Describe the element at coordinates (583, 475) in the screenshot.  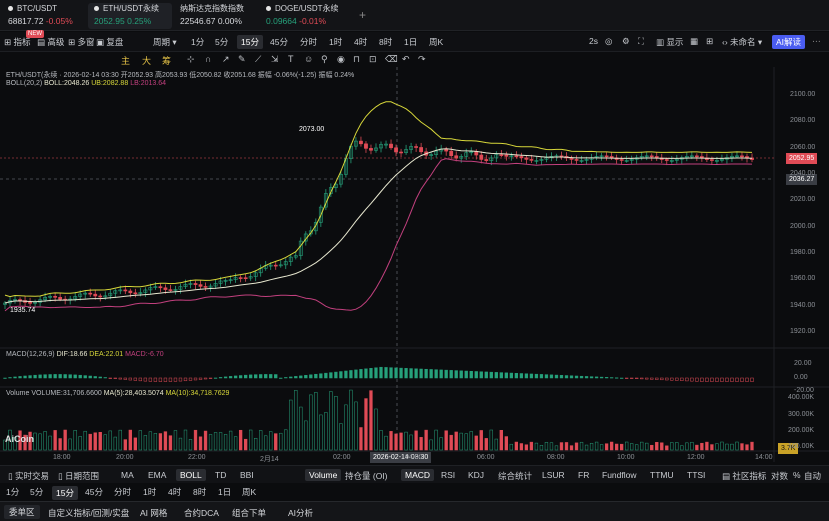
I see `sub-ind-fr: FR` at that location.